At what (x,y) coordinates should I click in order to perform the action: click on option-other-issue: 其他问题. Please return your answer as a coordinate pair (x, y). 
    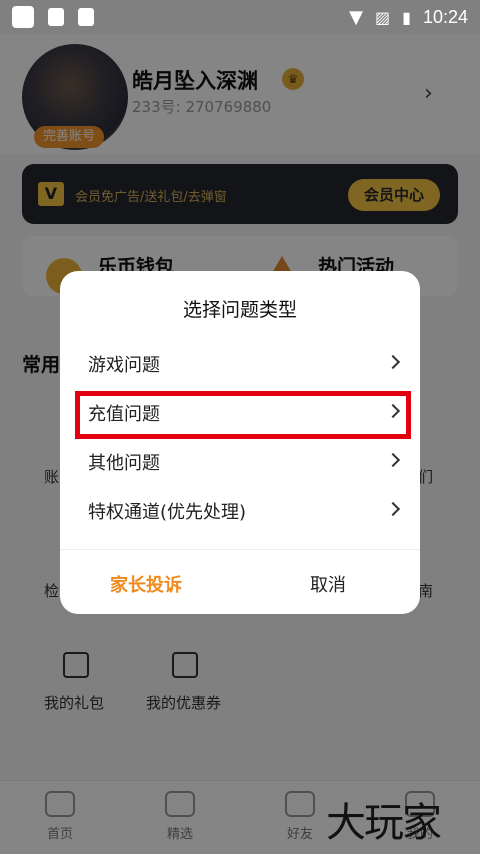
    Looking at the image, I should click on (240, 461).